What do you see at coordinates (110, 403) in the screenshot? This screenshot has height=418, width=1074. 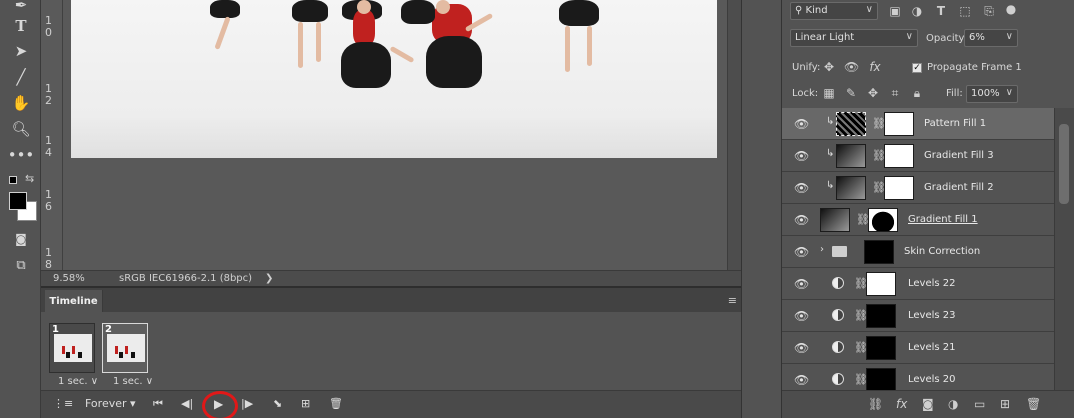 I see `loop-select: Forever ▾` at bounding box center [110, 403].